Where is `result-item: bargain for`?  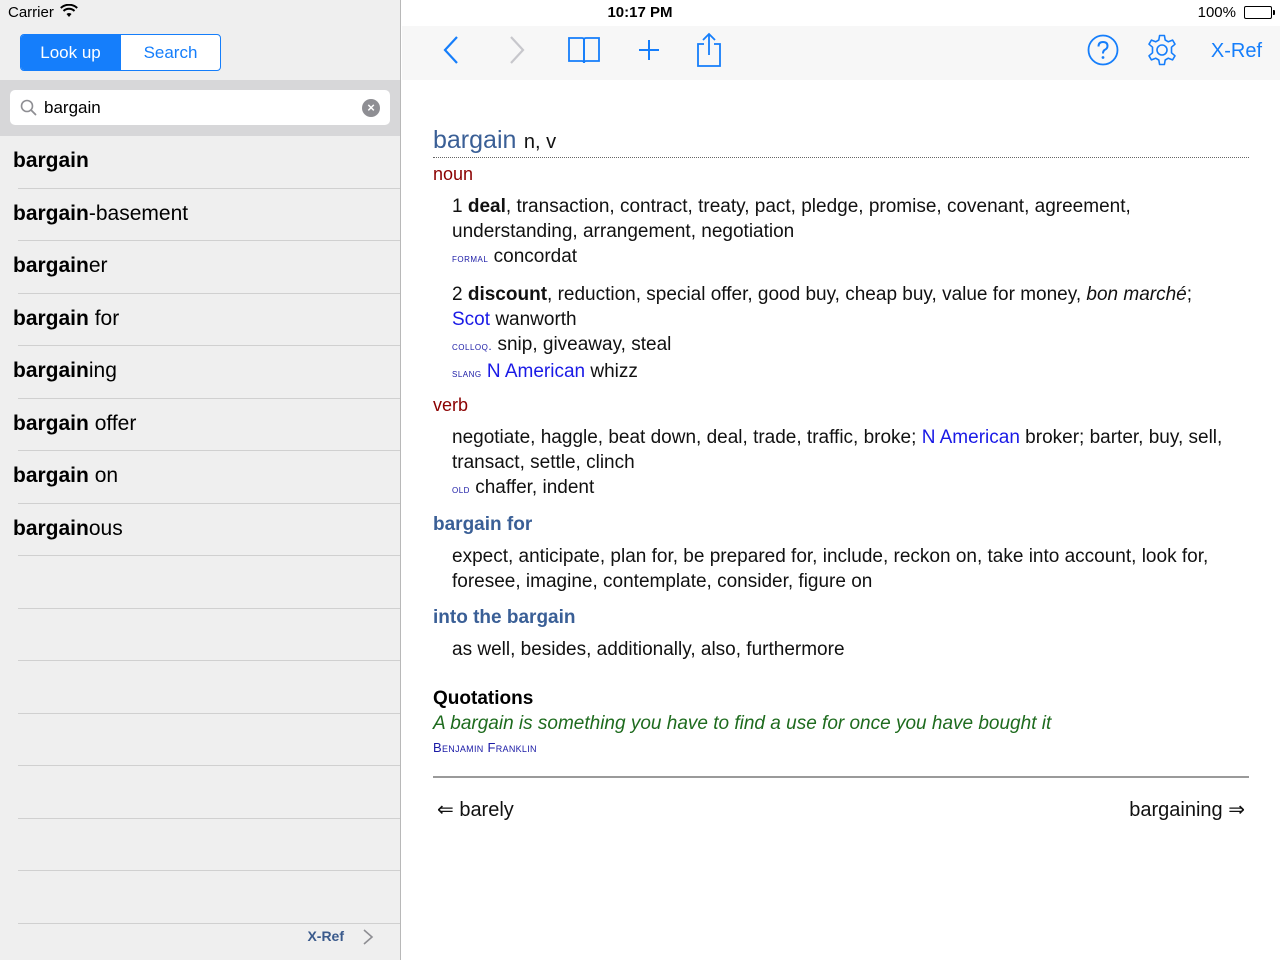 result-item: bargain for is located at coordinates (206, 320).